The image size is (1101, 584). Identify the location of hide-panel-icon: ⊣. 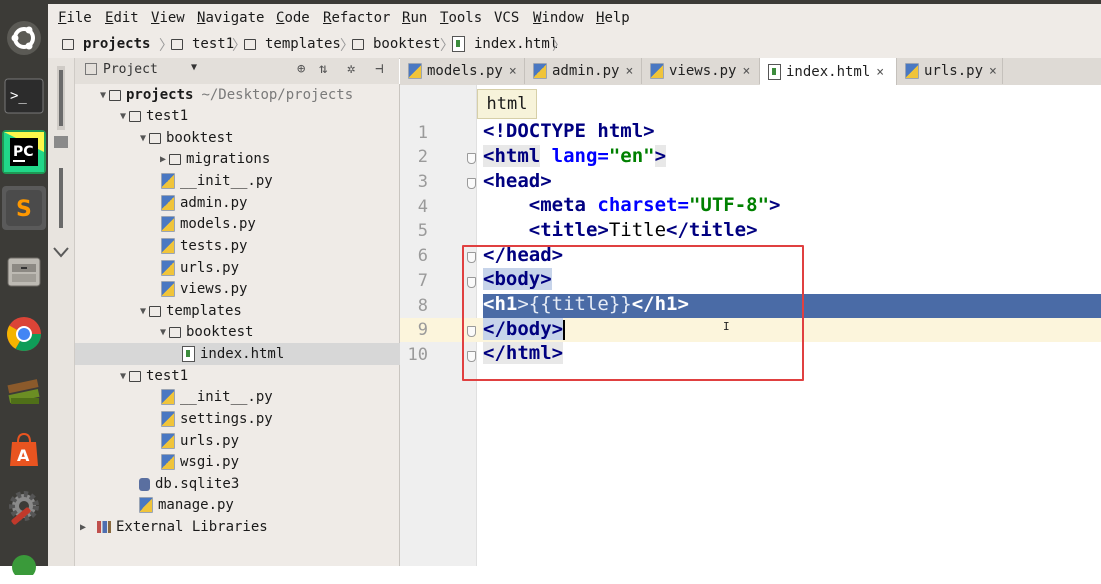
(379, 69).